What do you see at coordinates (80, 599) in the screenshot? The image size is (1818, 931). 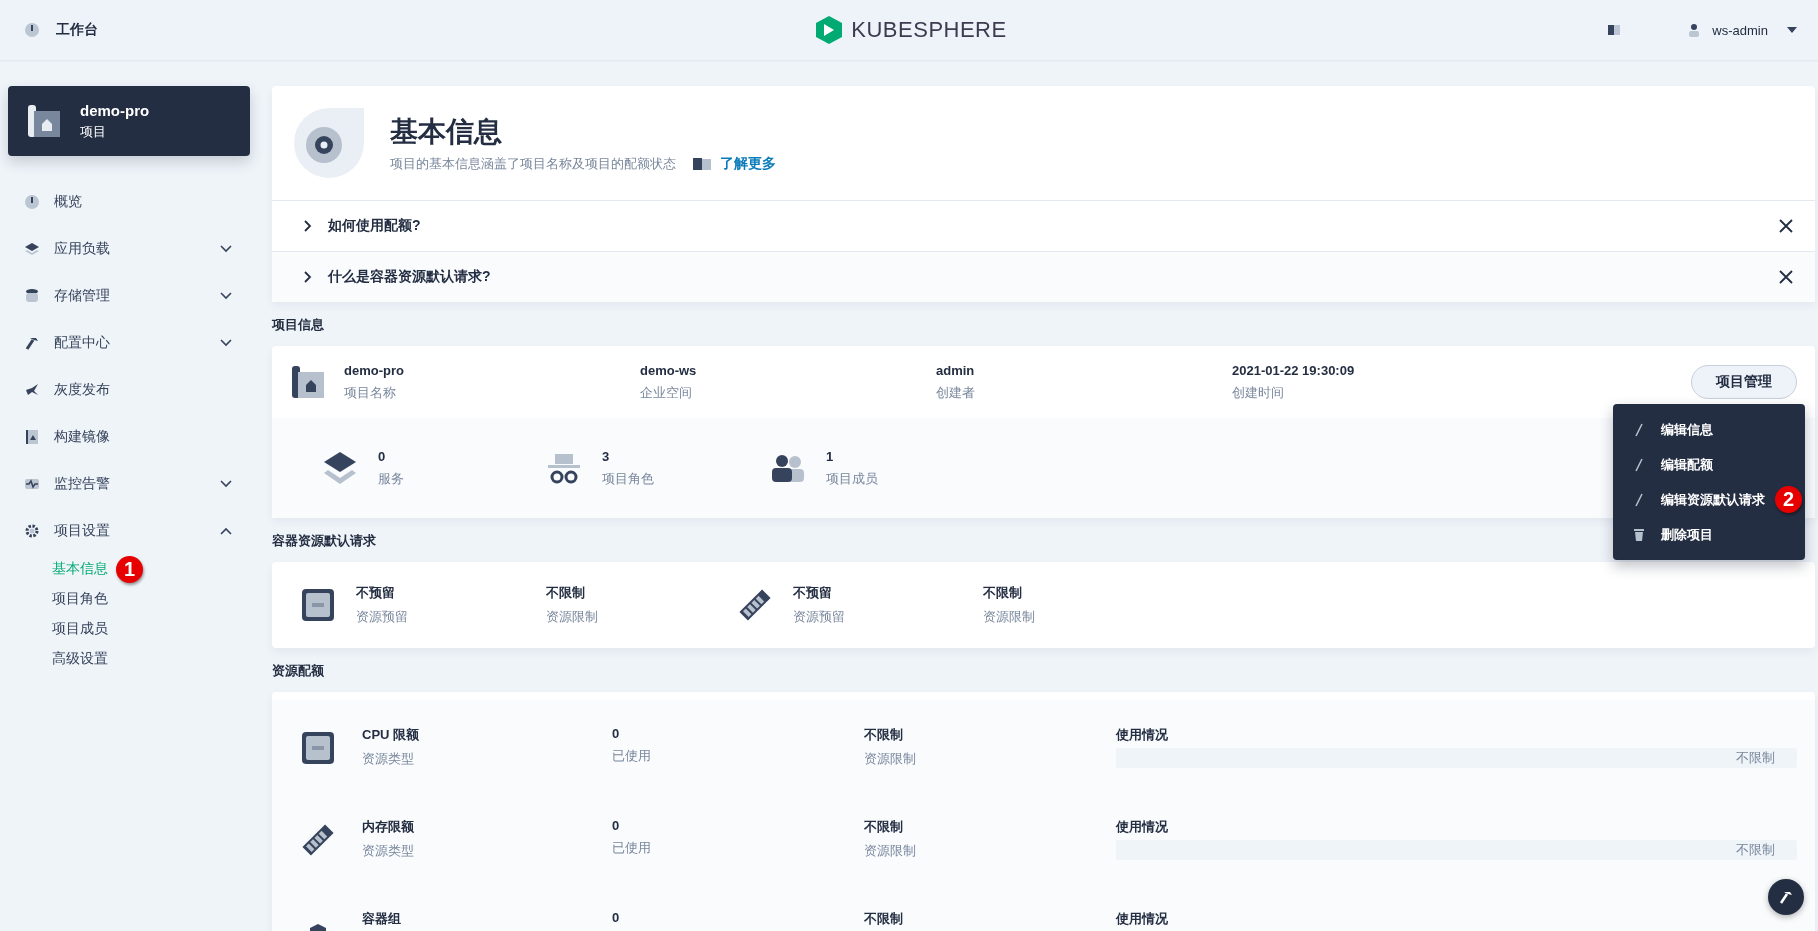 I see `nav-subitem: 项目角色` at bounding box center [80, 599].